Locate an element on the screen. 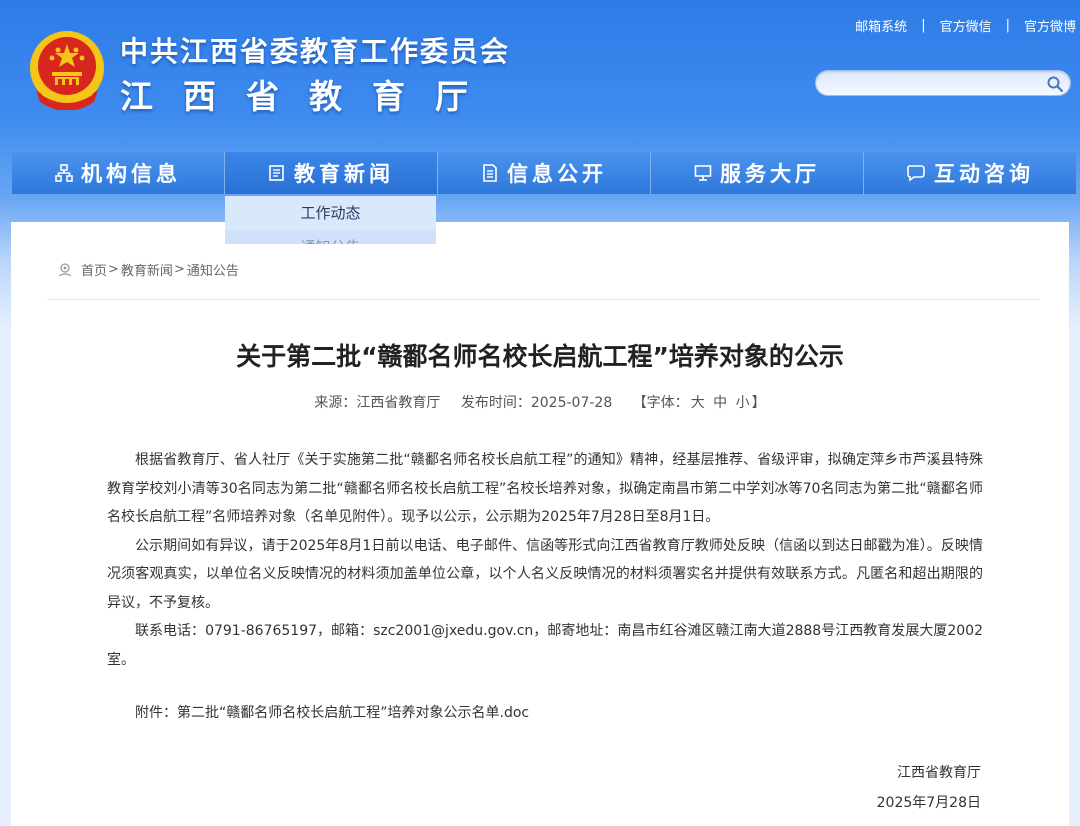 Image resolution: width=1080 pixels, height=826 pixels. main-nav: 机构信息 教育新闻 信息公开 服务大厅 互动咨询 is located at coordinates (544, 173).